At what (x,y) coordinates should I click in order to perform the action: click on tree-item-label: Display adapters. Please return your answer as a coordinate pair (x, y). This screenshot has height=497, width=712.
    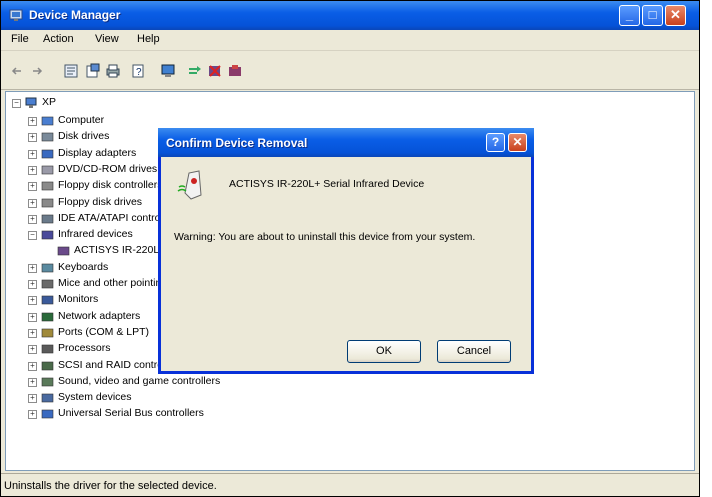
    Looking at the image, I should click on (97, 152).